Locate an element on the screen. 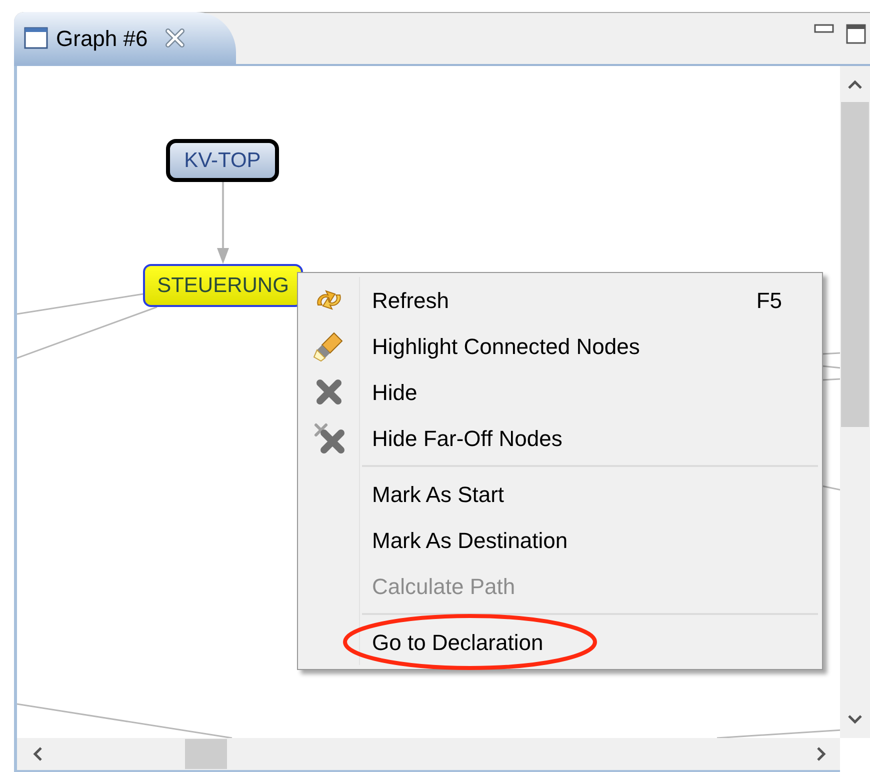  menu-item: Hide Far-Off Nodes is located at coordinates (591, 438).